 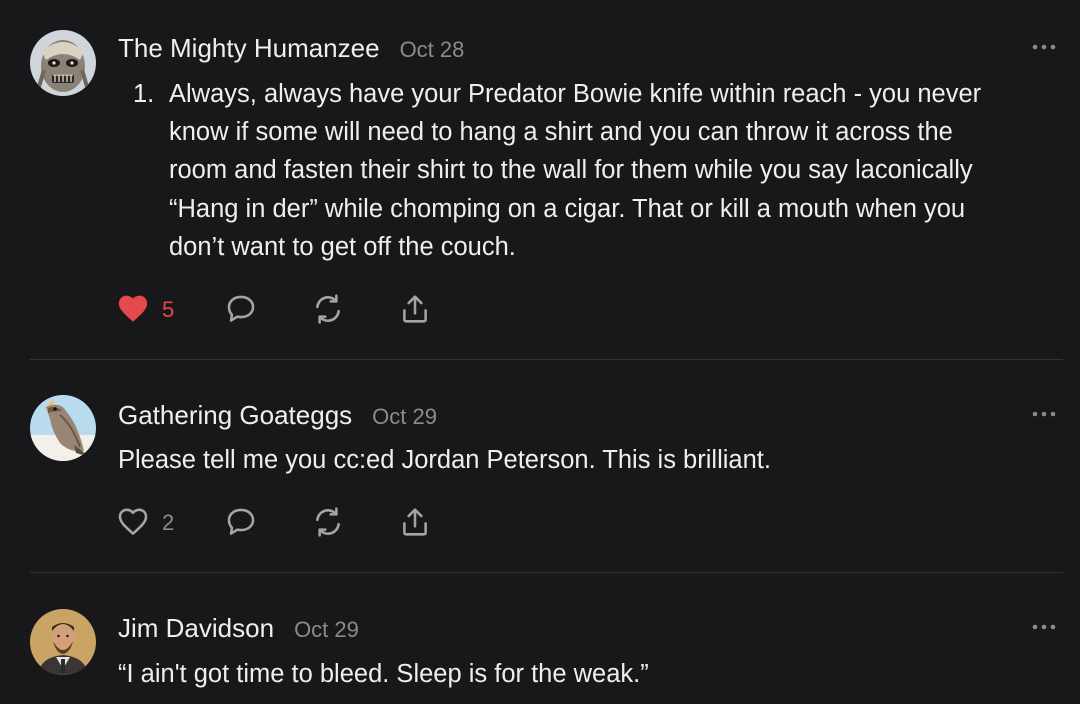 I want to click on comment-date: Oct 29, so click(x=326, y=630).